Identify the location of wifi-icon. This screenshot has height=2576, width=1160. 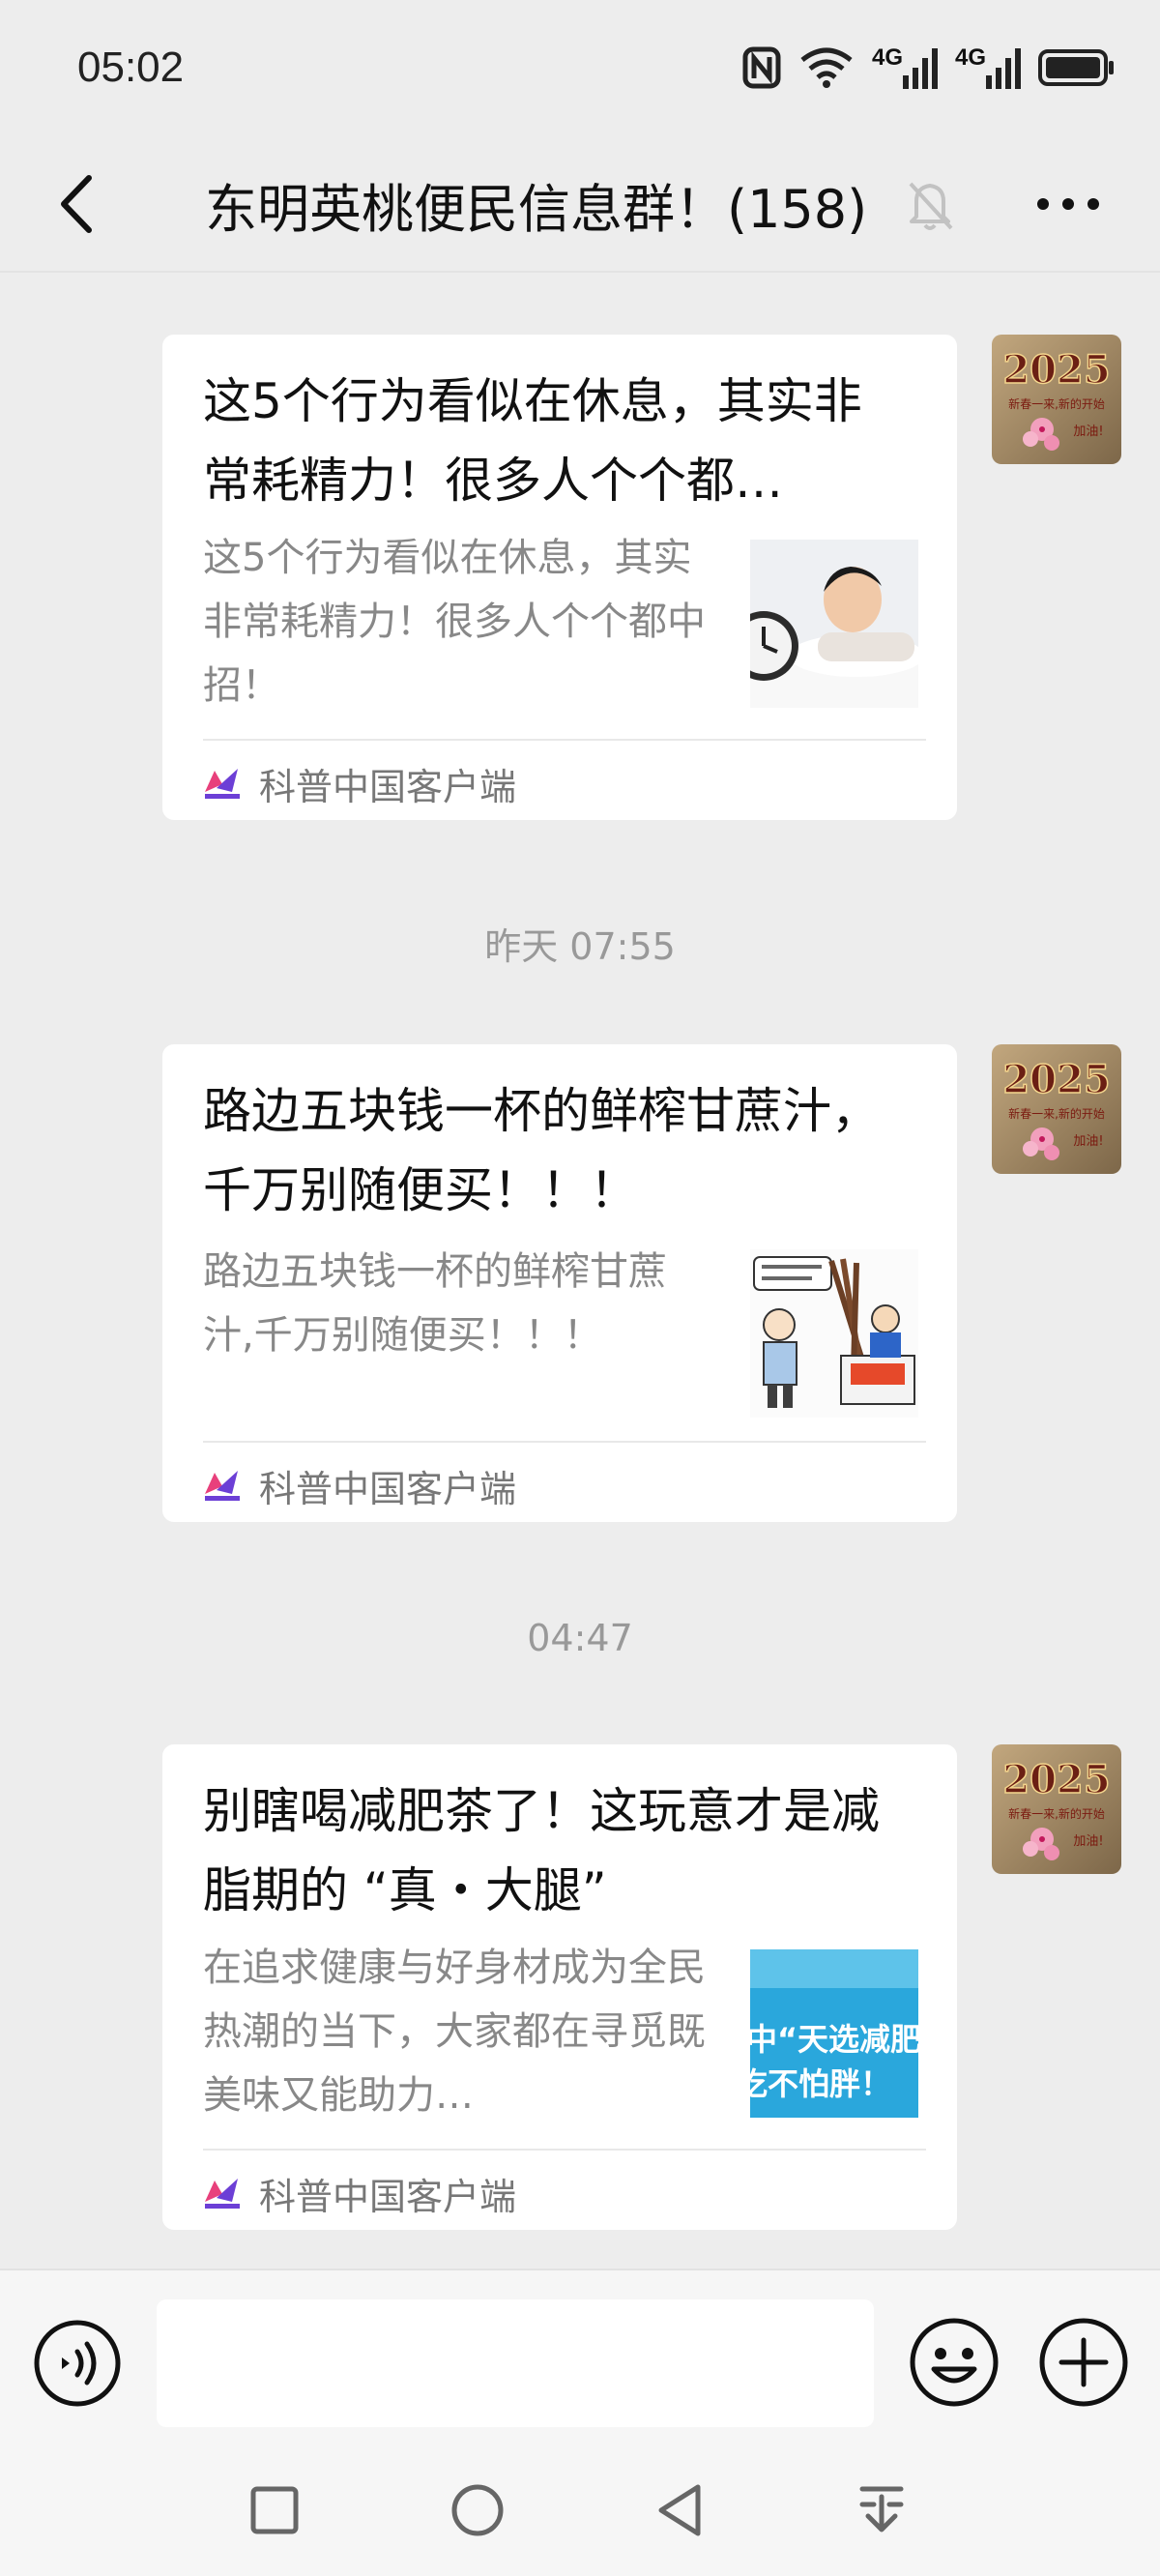
(827, 67).